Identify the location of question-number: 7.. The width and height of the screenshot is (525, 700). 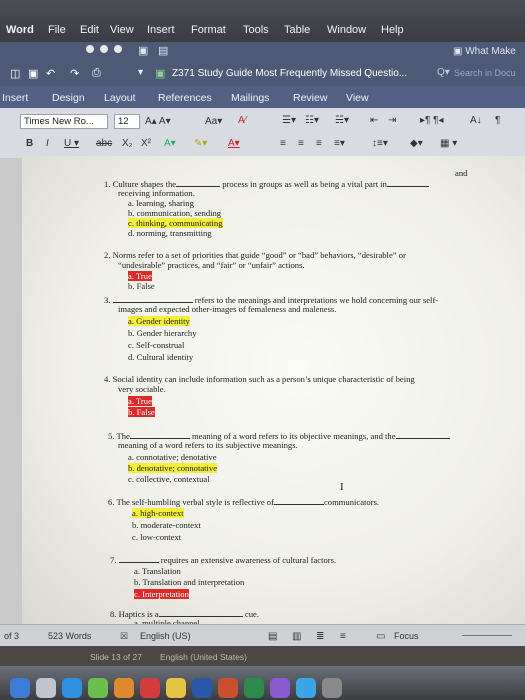
(113, 560).